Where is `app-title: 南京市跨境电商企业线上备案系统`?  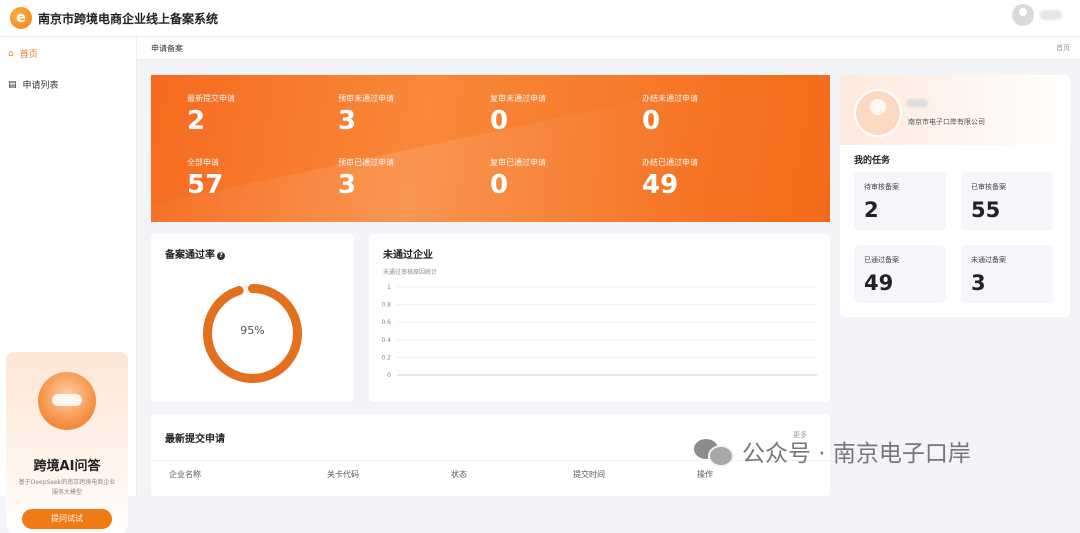 app-title: 南京市跨境电商企业线上备案系统 is located at coordinates (128, 19).